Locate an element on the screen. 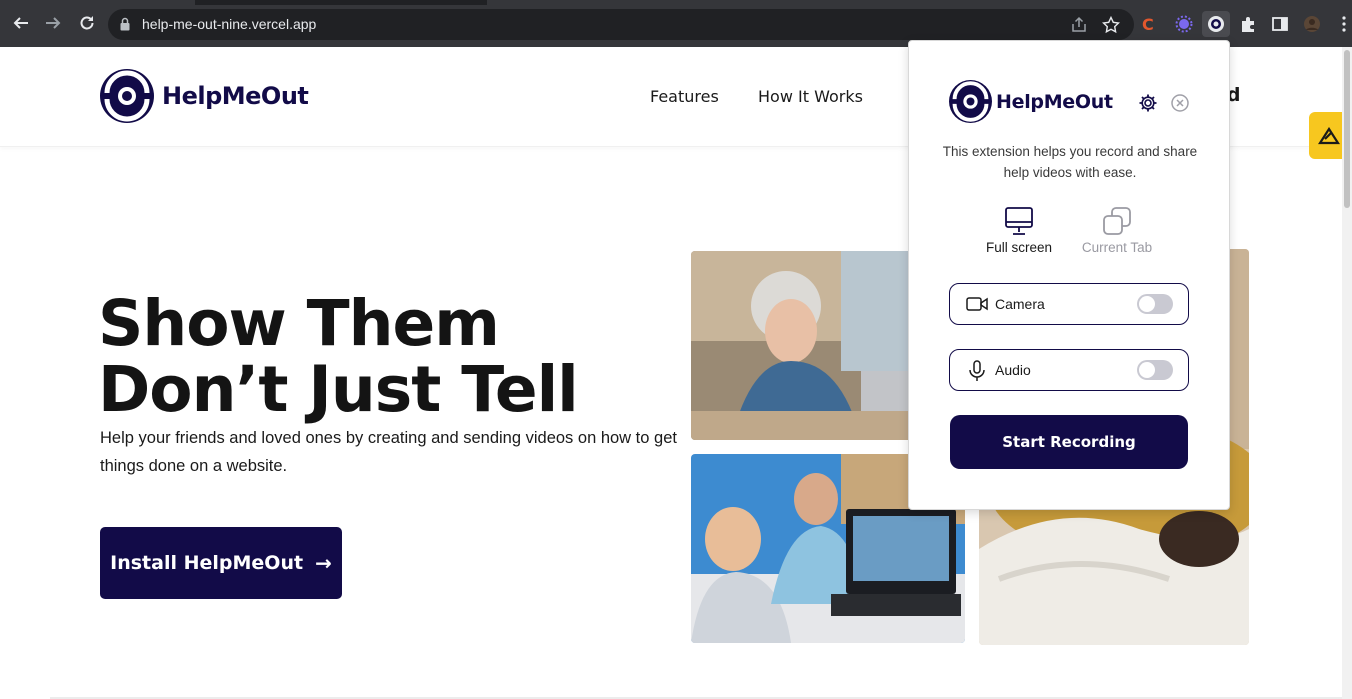 The width and height of the screenshot is (1352, 699). camera-label: Camera is located at coordinates (1020, 304).